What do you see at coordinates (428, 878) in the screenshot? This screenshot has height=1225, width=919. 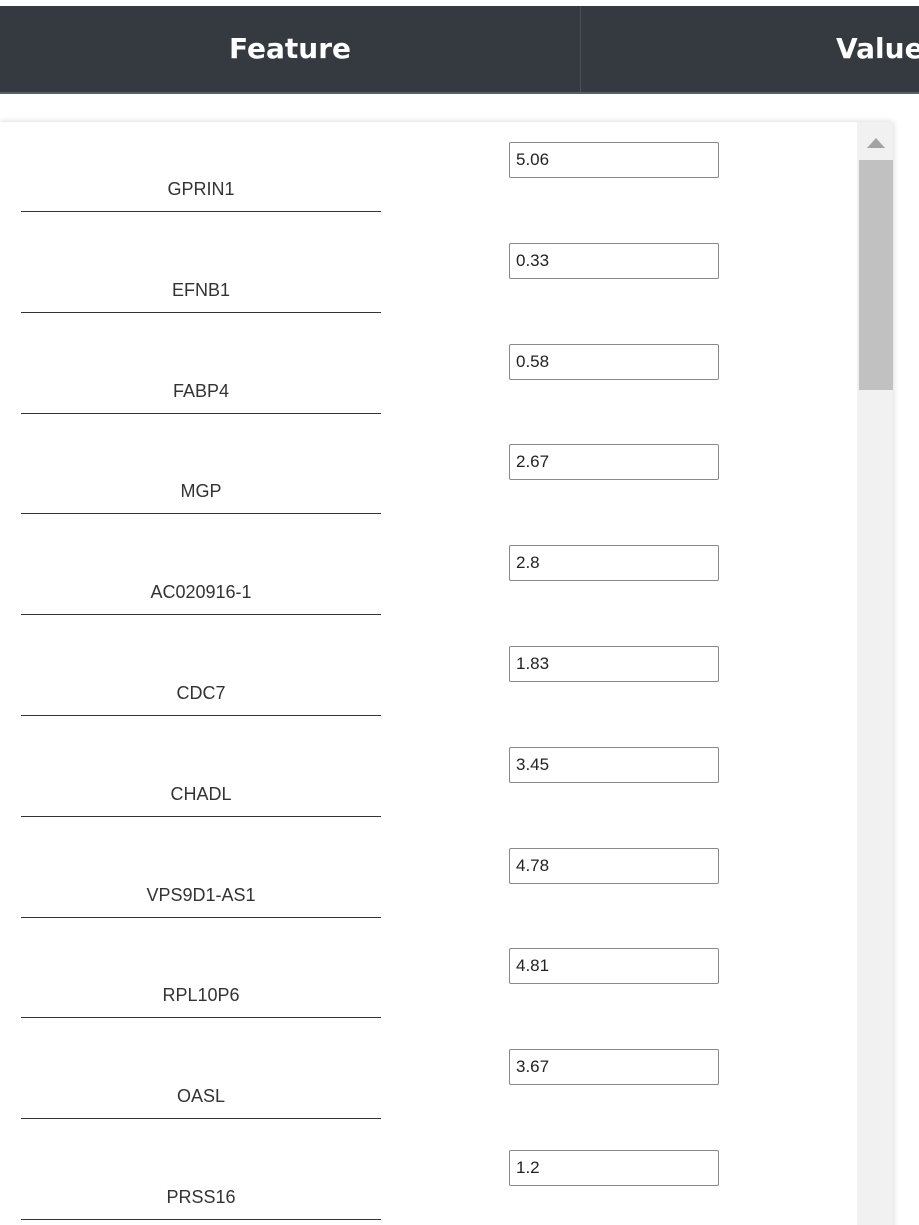 I see `table-row: VPS9D1-AS1` at bounding box center [428, 878].